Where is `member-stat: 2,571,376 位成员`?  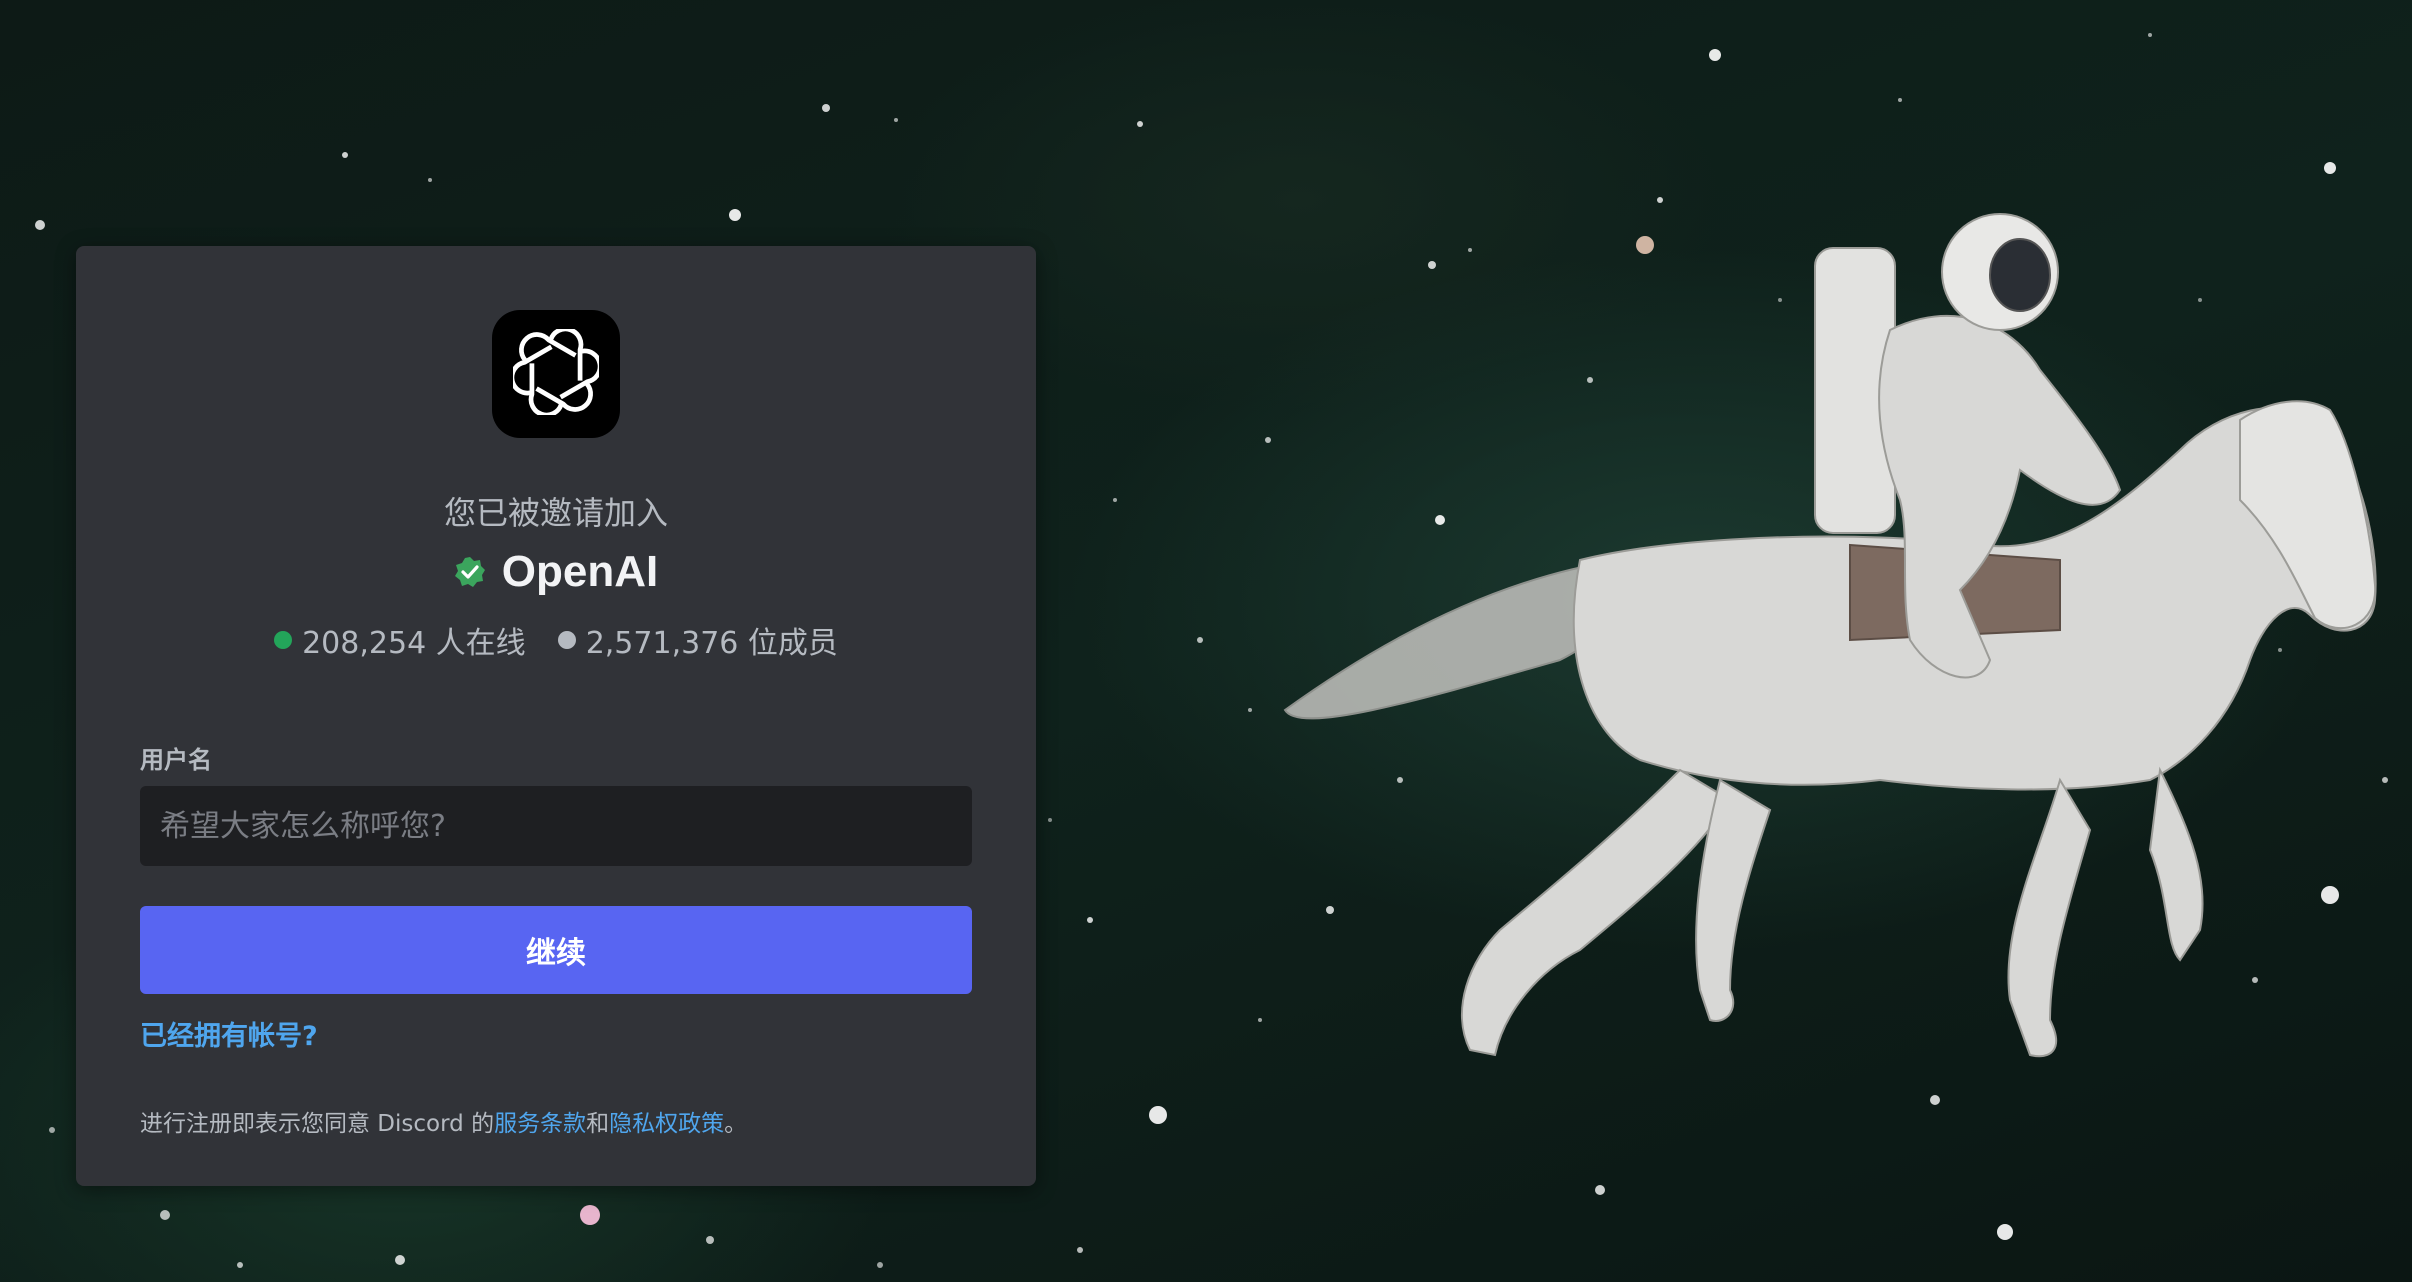
member-stat: 2,571,376 位成员 is located at coordinates (697, 640).